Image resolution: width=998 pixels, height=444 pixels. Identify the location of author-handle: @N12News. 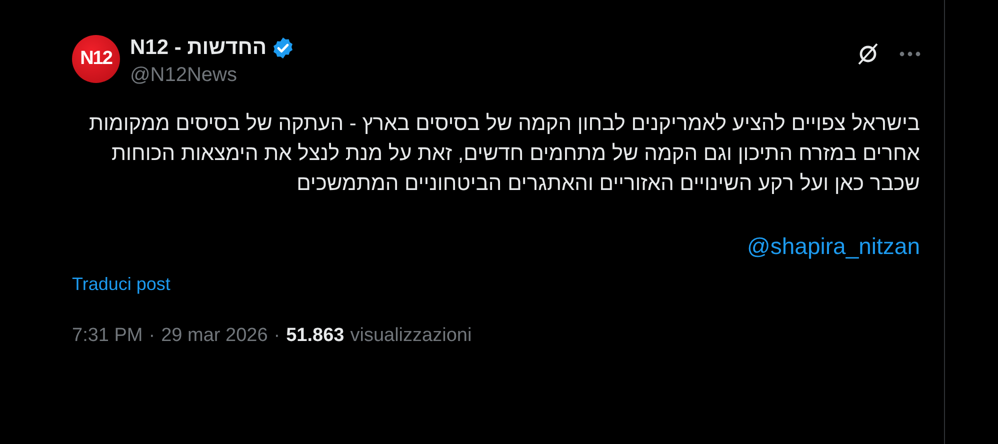
(493, 75).